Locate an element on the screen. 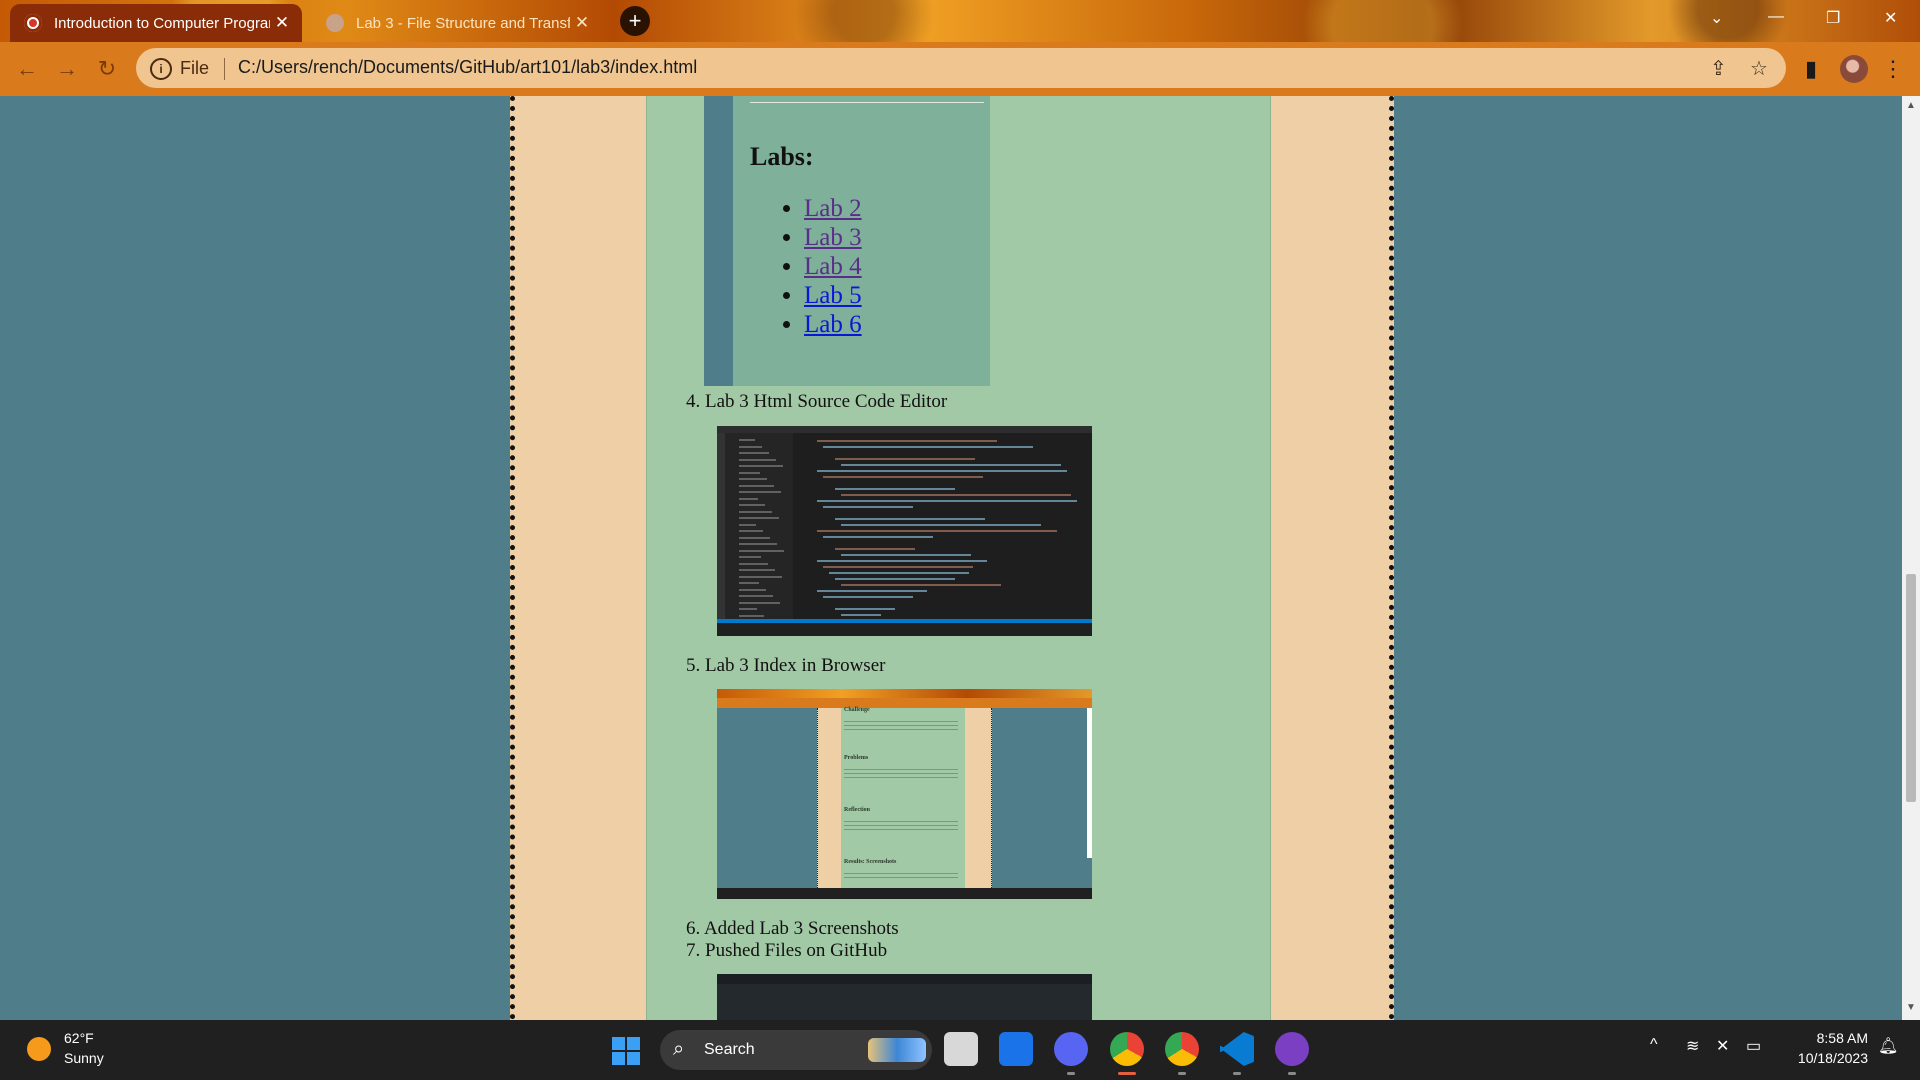 Image resolution: width=1920 pixels, height=1080 pixels. github-desktop-screenshot is located at coordinates (904, 997).